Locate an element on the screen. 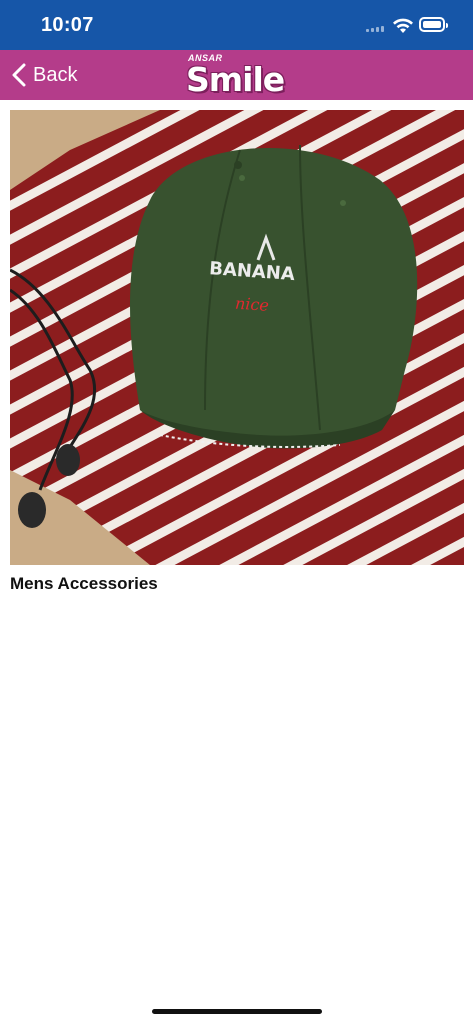 This screenshot has height=1024, width=473. status-time: 10:07 is located at coordinates (67, 25).